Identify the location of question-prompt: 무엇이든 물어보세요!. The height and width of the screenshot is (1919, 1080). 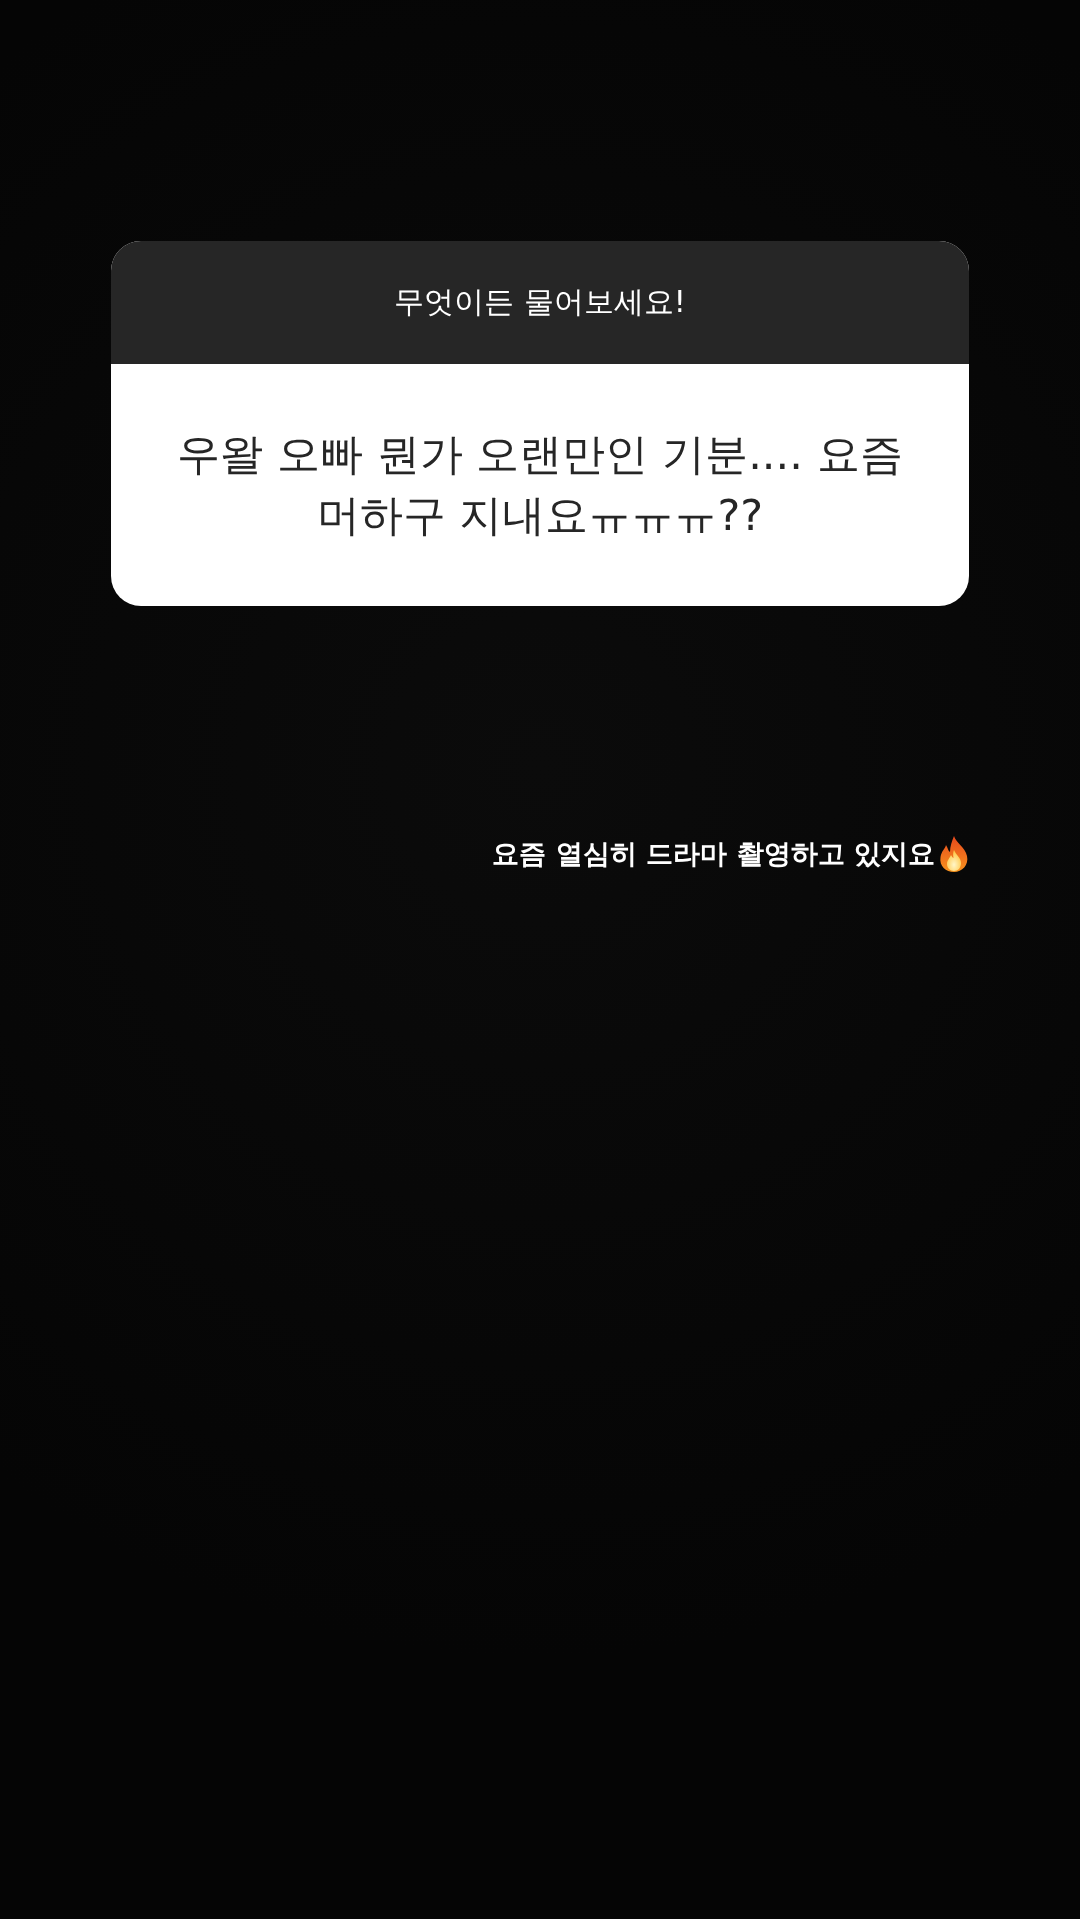
(540, 302).